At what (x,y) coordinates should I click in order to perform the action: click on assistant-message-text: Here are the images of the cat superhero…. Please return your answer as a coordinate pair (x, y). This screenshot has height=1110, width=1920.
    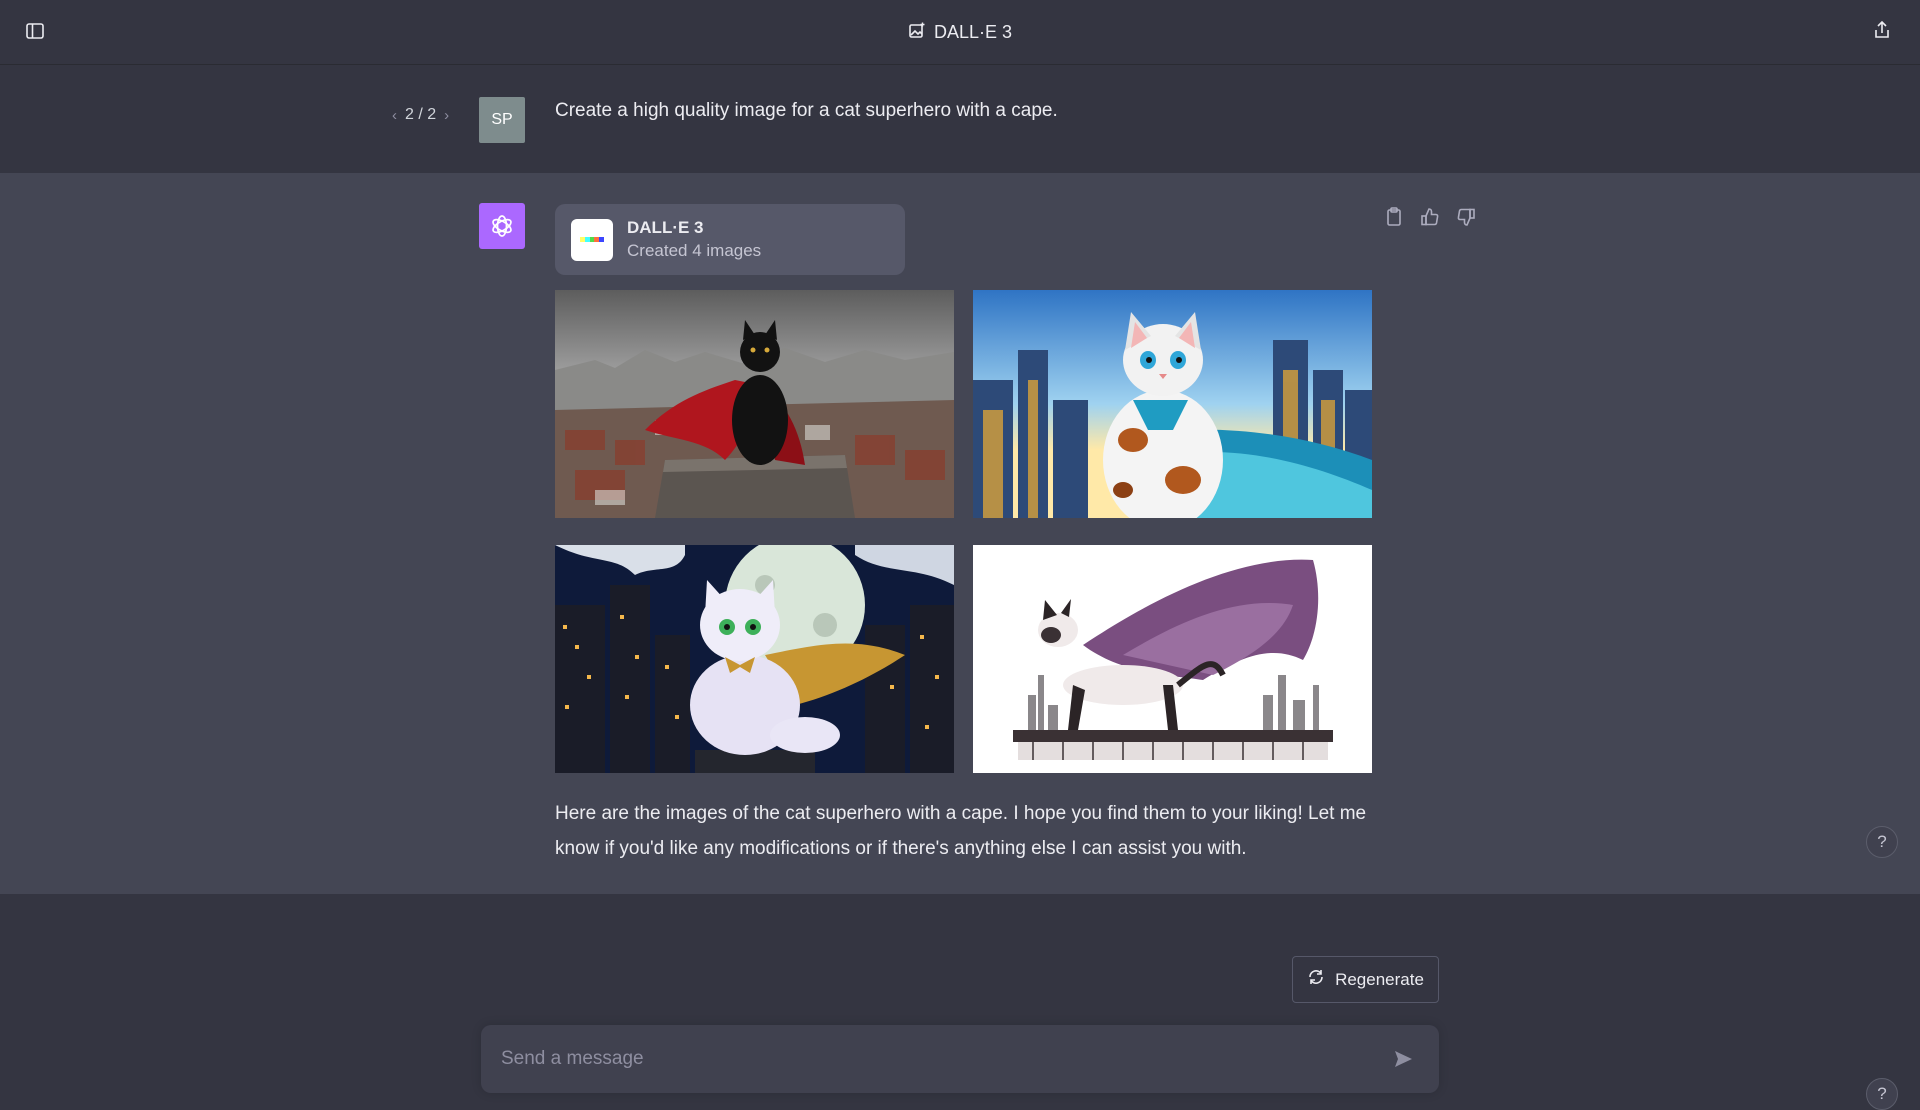
    Looking at the image, I should click on (961, 831).